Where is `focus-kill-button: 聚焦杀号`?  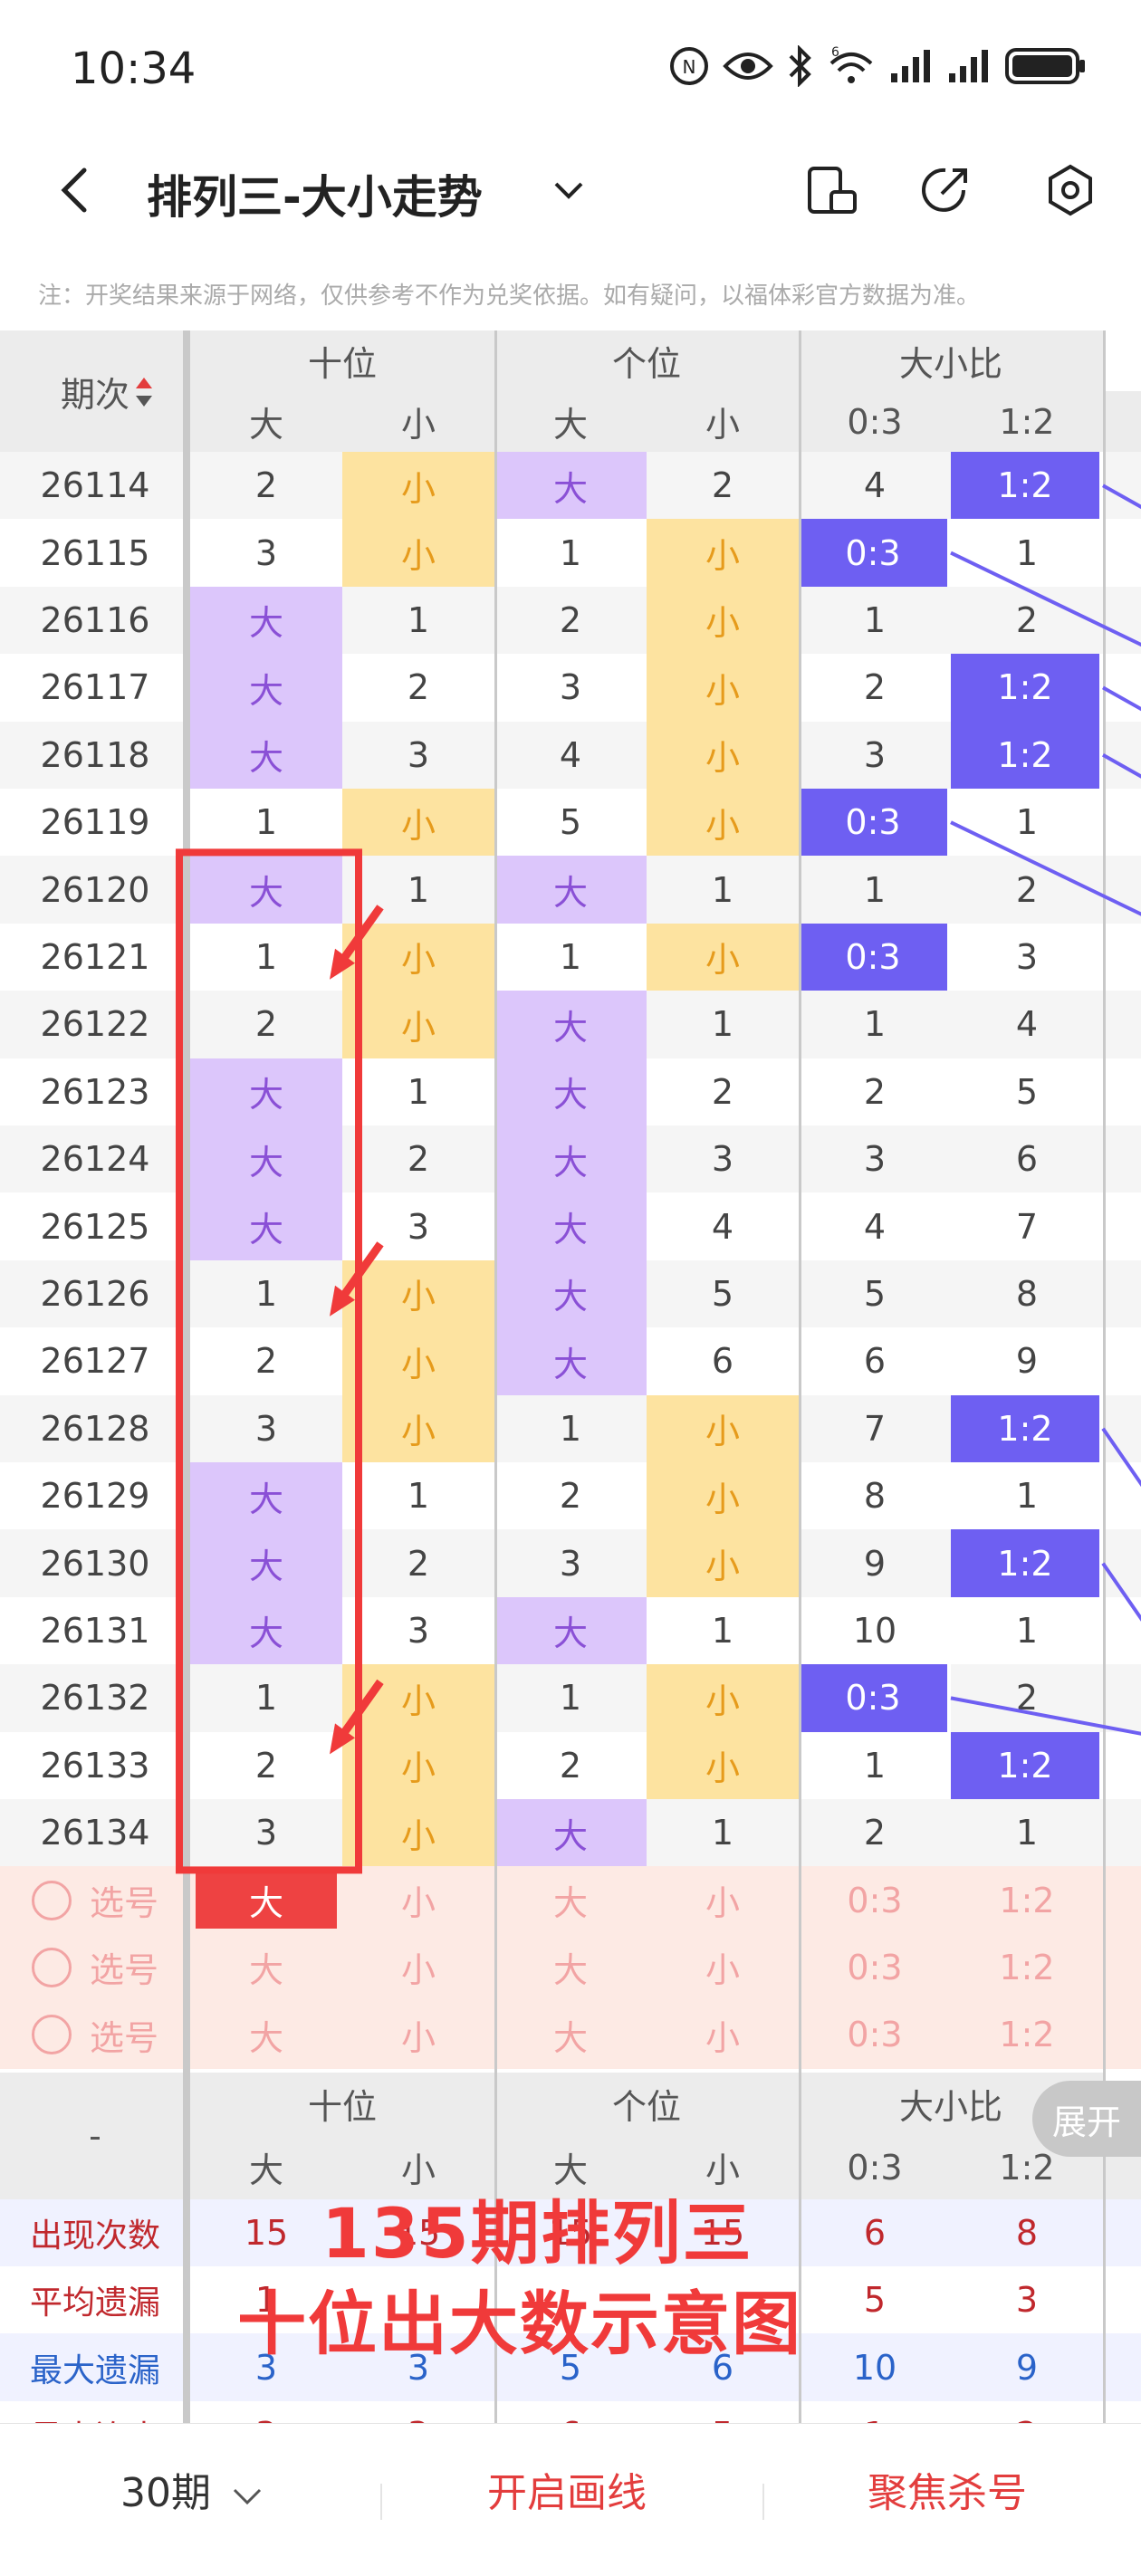
focus-kill-button: 聚焦杀号 is located at coordinates (948, 2489).